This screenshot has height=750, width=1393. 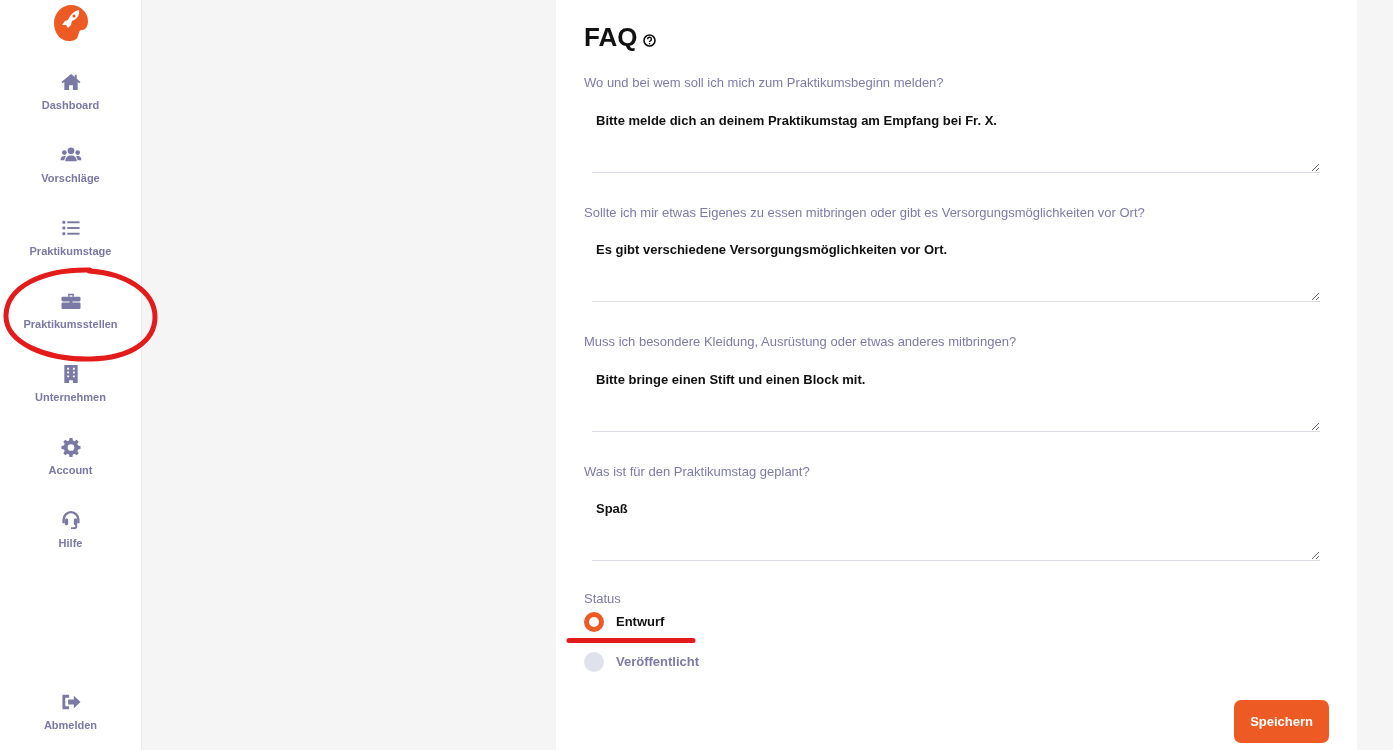 I want to click on question-label: Sollte ich mir etwas Eigenes zu essen mitbringen oder gibt es Versorgungsmöglichkeiten vor Ort?, so click(x=865, y=212).